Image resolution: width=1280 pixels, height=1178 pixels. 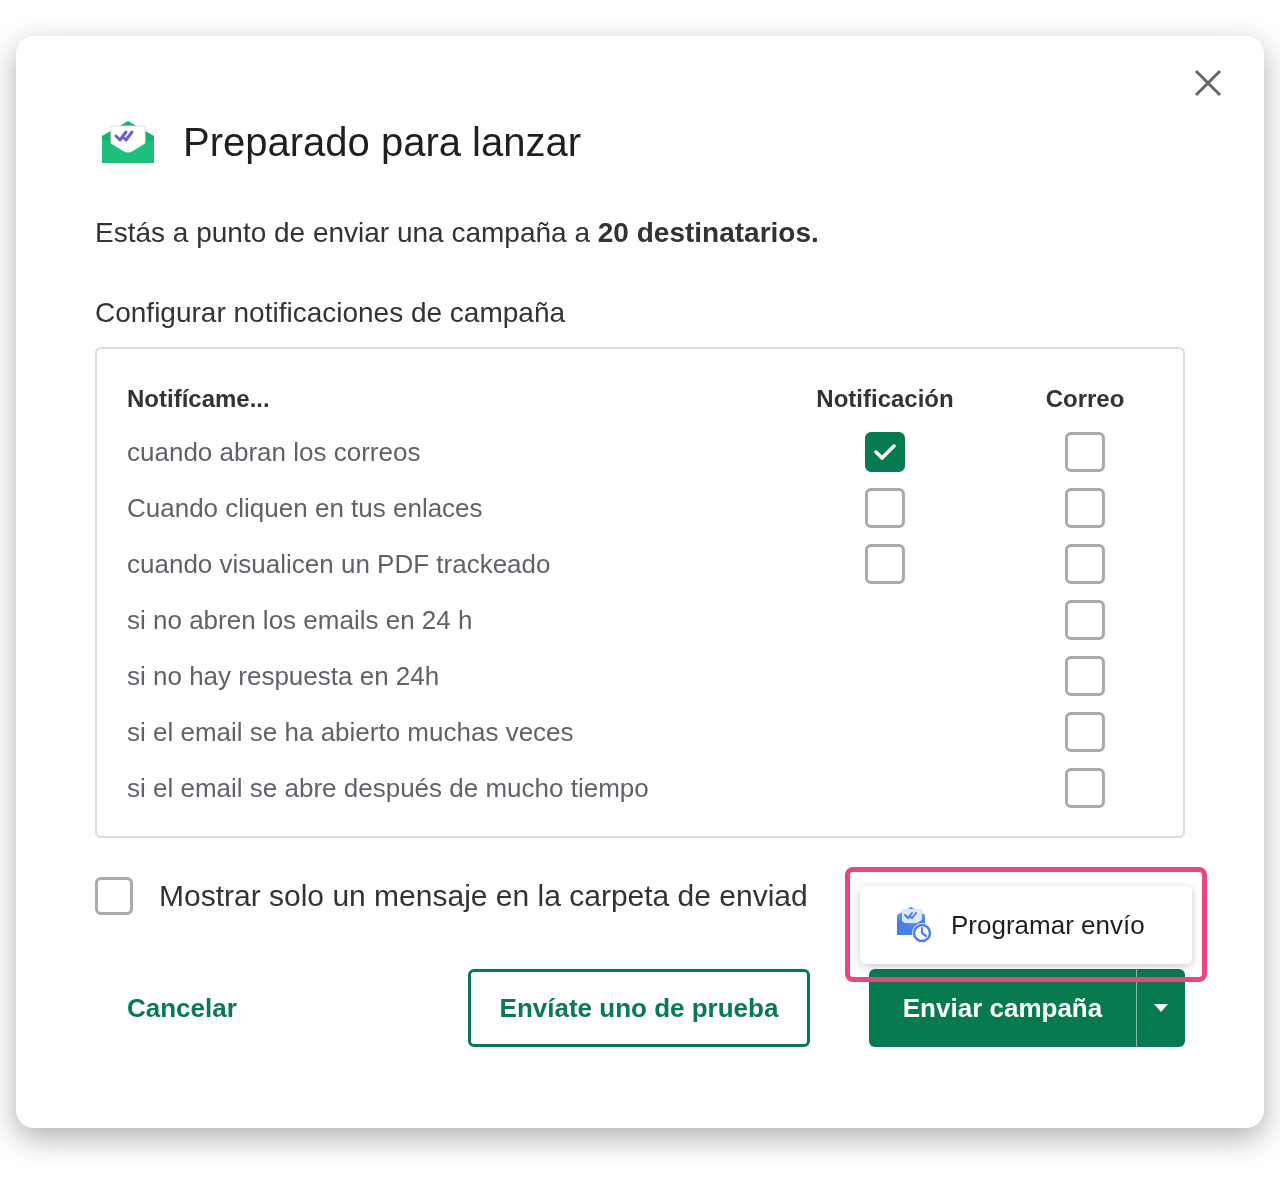 I want to click on menu-item: Programar envío, so click(x=1026, y=925).